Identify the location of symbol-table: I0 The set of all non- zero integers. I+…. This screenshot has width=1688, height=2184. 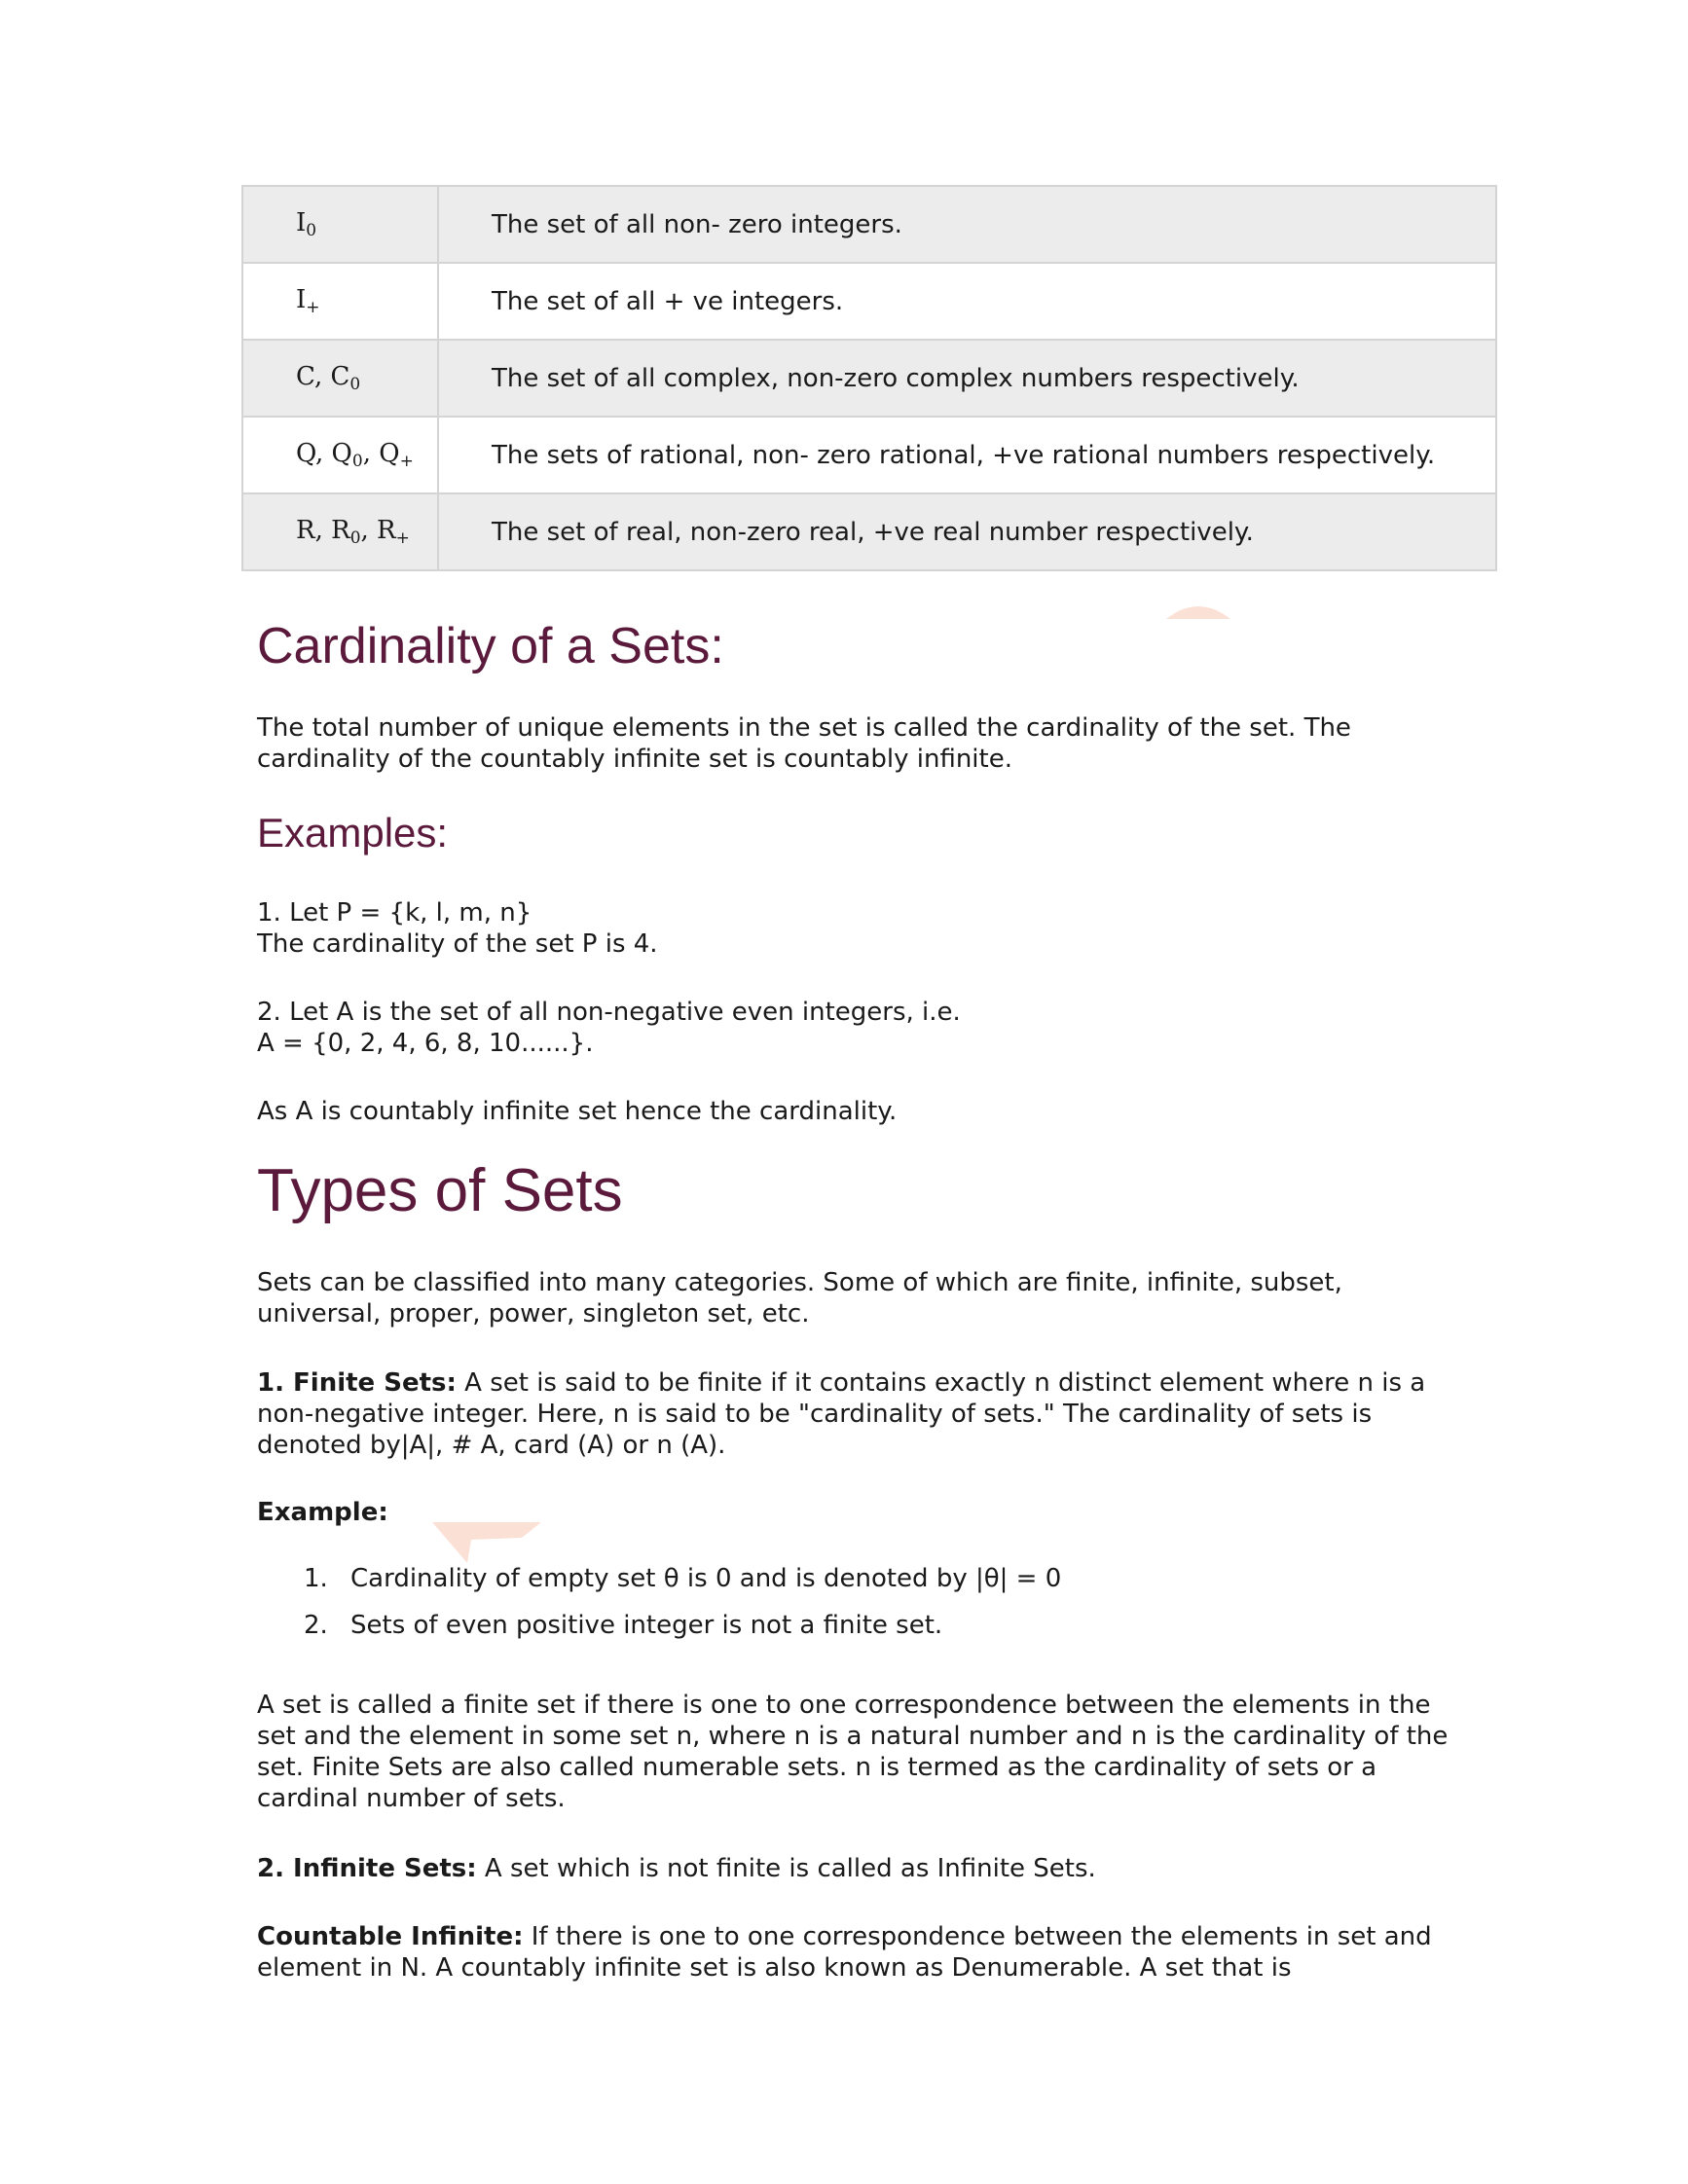
(869, 378).